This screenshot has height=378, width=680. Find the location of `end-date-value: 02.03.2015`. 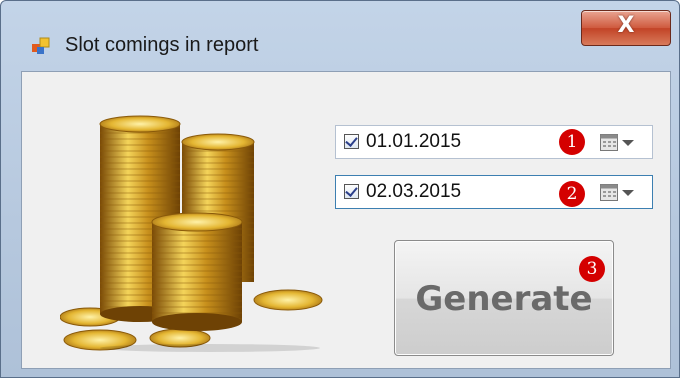

end-date-value: 02.03.2015 is located at coordinates (413, 192).